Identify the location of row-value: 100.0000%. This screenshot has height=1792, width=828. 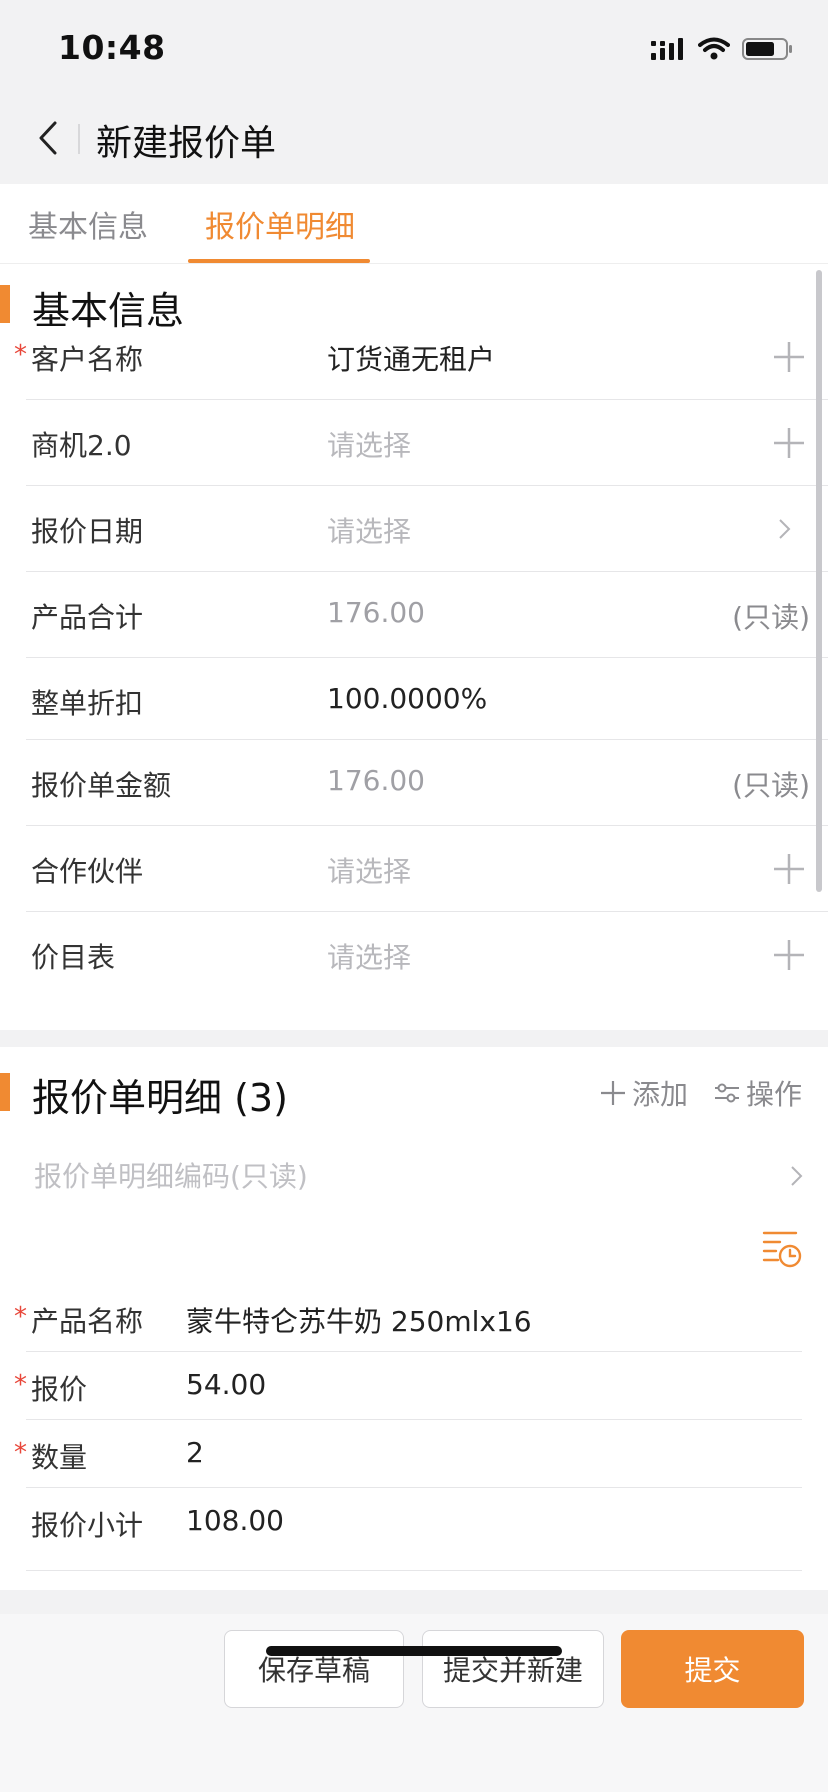
(407, 698).